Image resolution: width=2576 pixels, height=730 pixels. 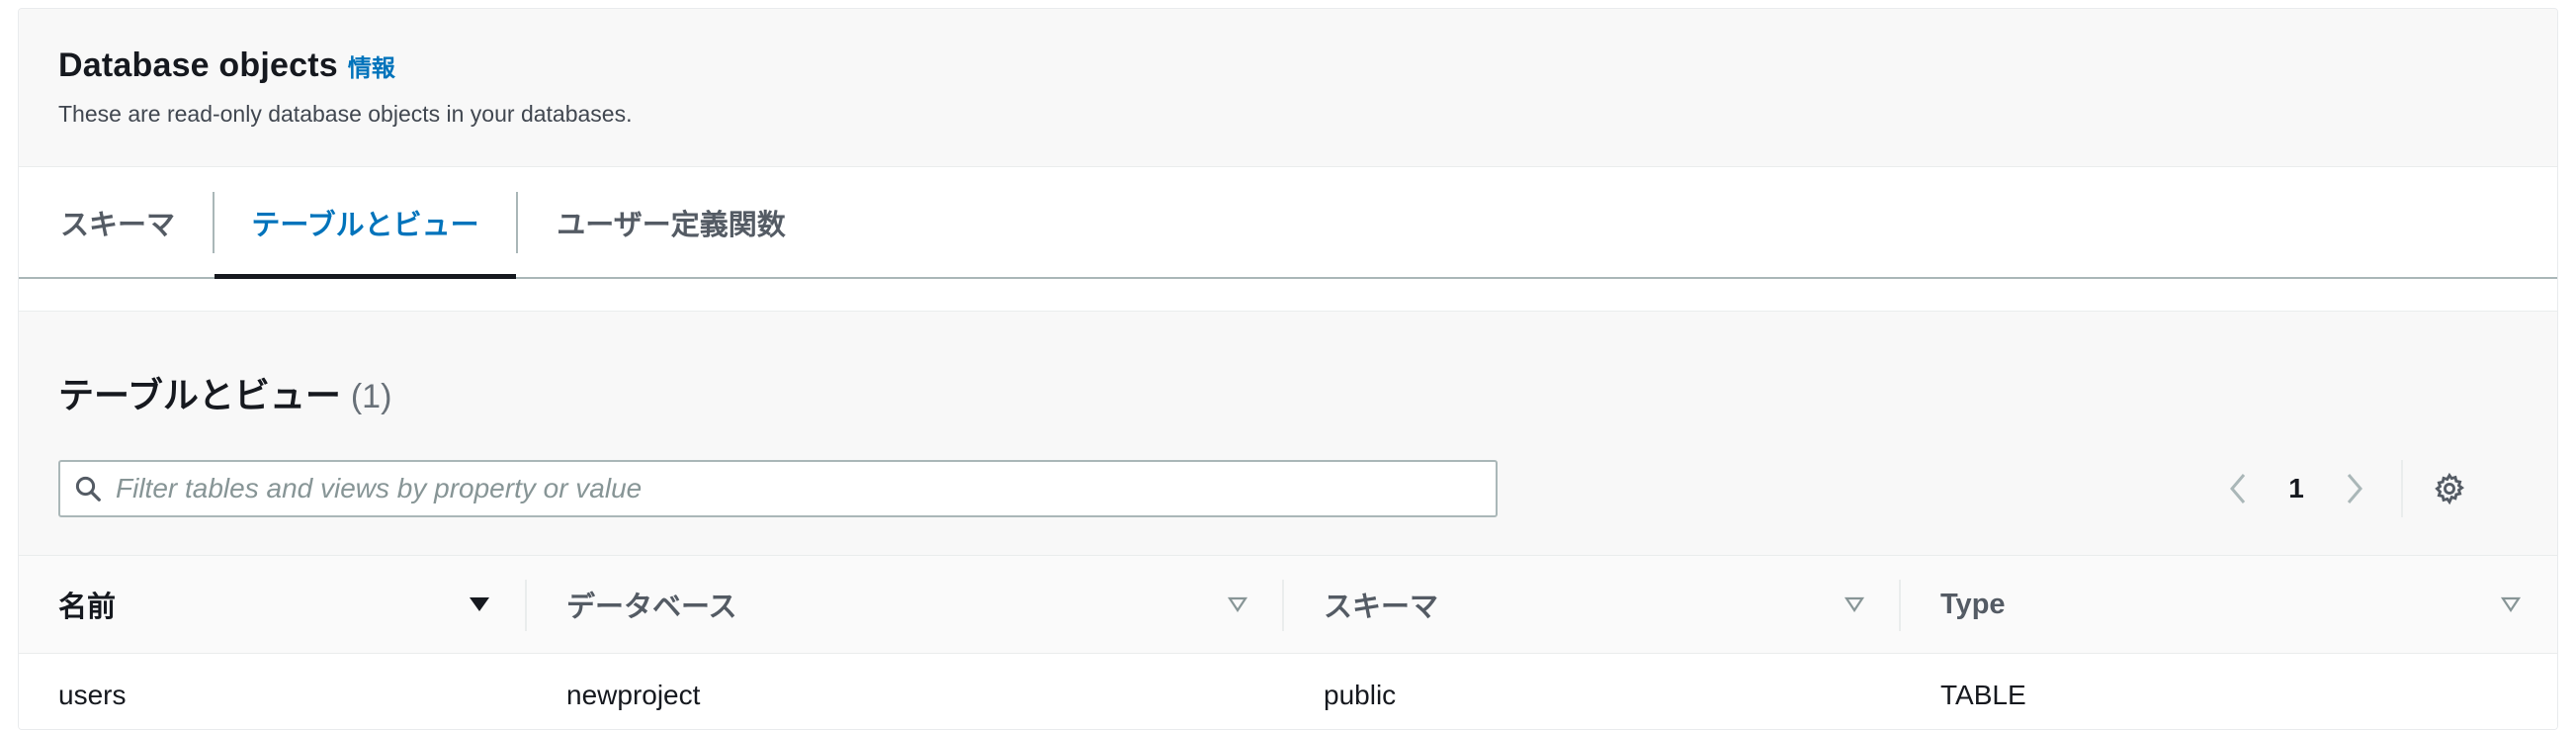 What do you see at coordinates (2296, 488) in the screenshot?
I see `current-page: 1` at bounding box center [2296, 488].